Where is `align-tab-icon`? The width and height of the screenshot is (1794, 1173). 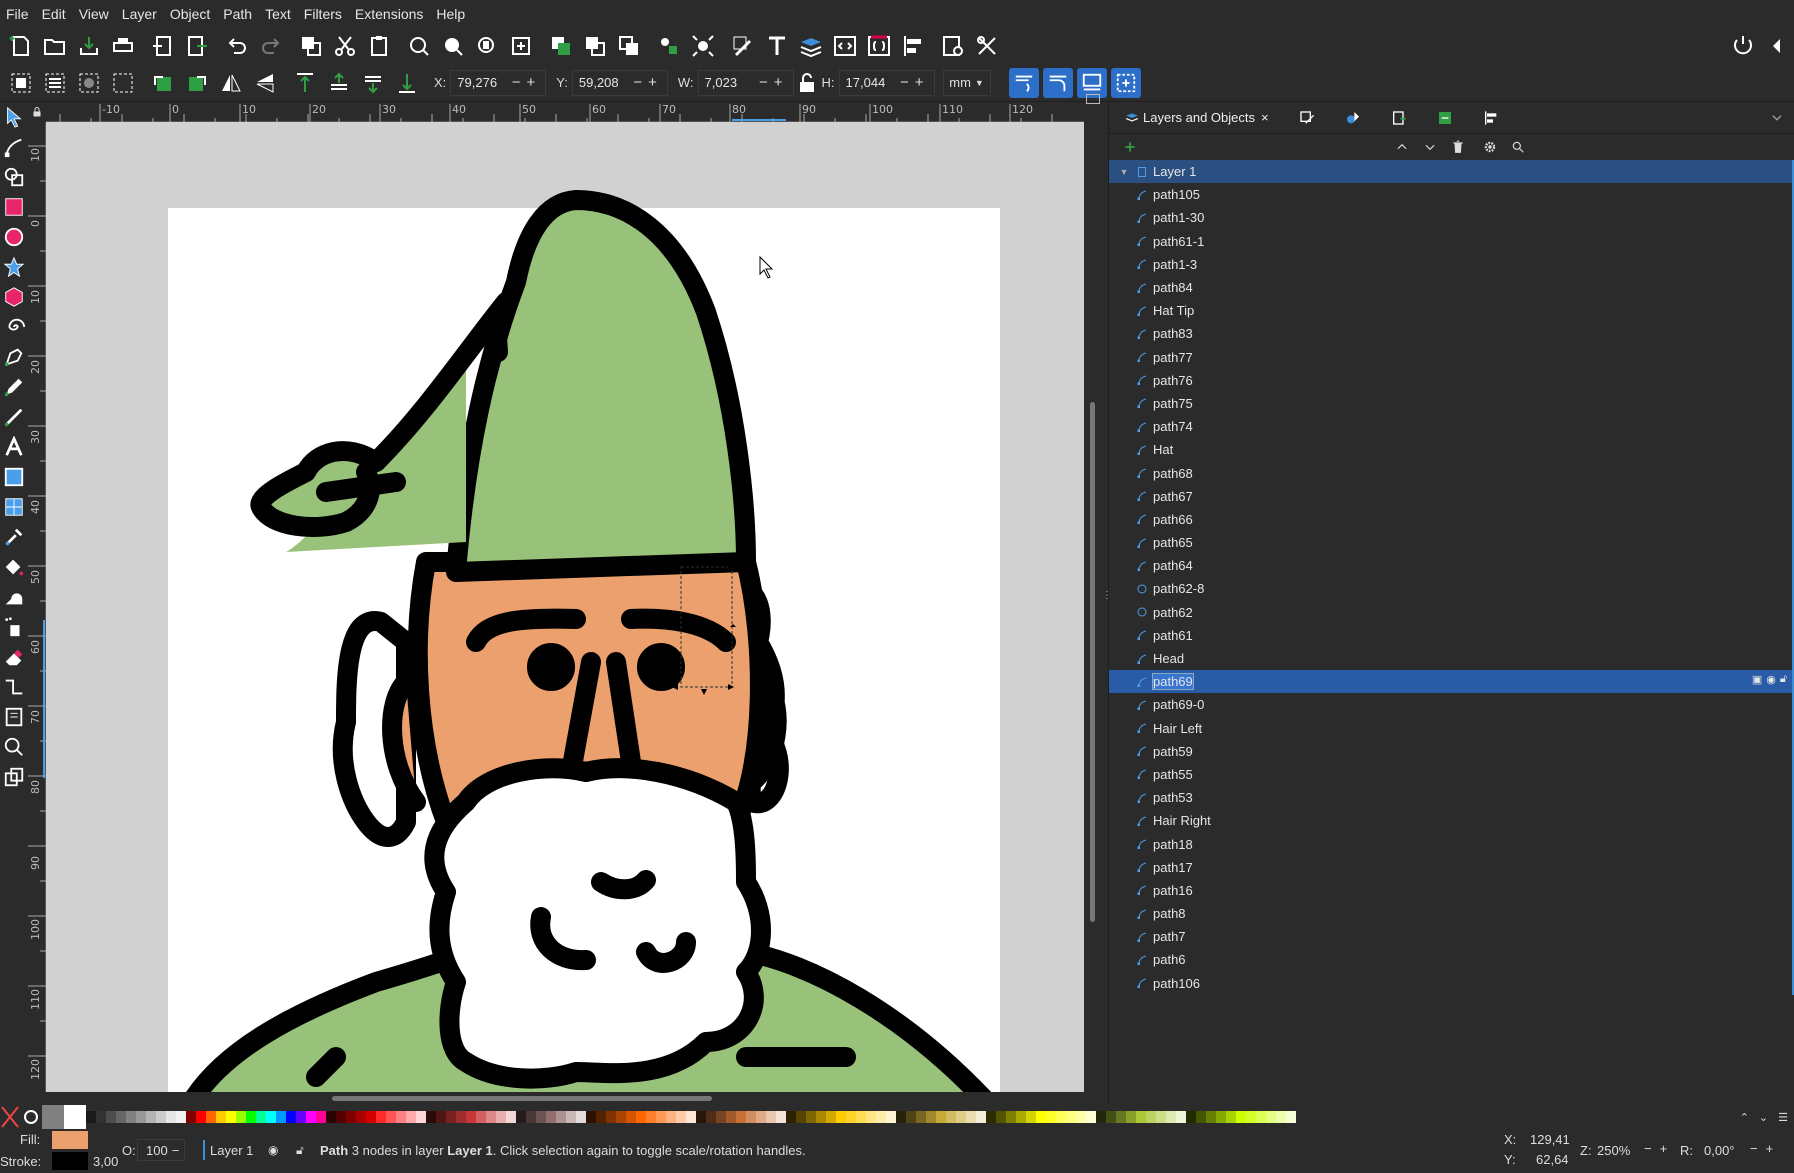
align-tab-icon is located at coordinates (1491, 118).